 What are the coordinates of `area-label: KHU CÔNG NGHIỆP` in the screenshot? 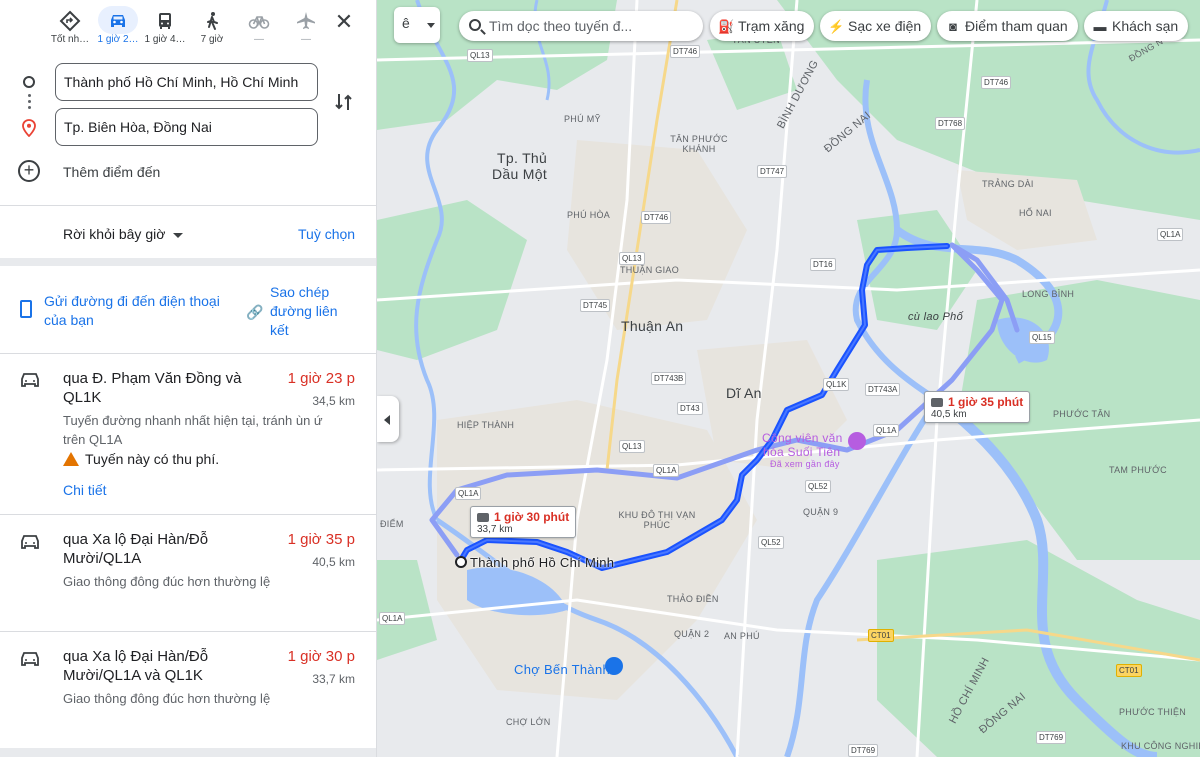 It's located at (1160, 746).